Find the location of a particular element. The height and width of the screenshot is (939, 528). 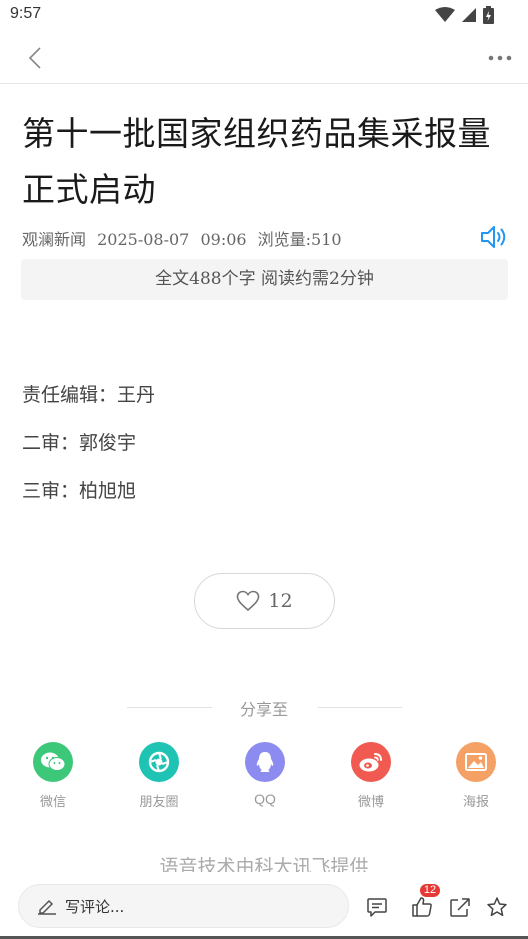

share-label-poster: 海报 is located at coordinates (475, 802).